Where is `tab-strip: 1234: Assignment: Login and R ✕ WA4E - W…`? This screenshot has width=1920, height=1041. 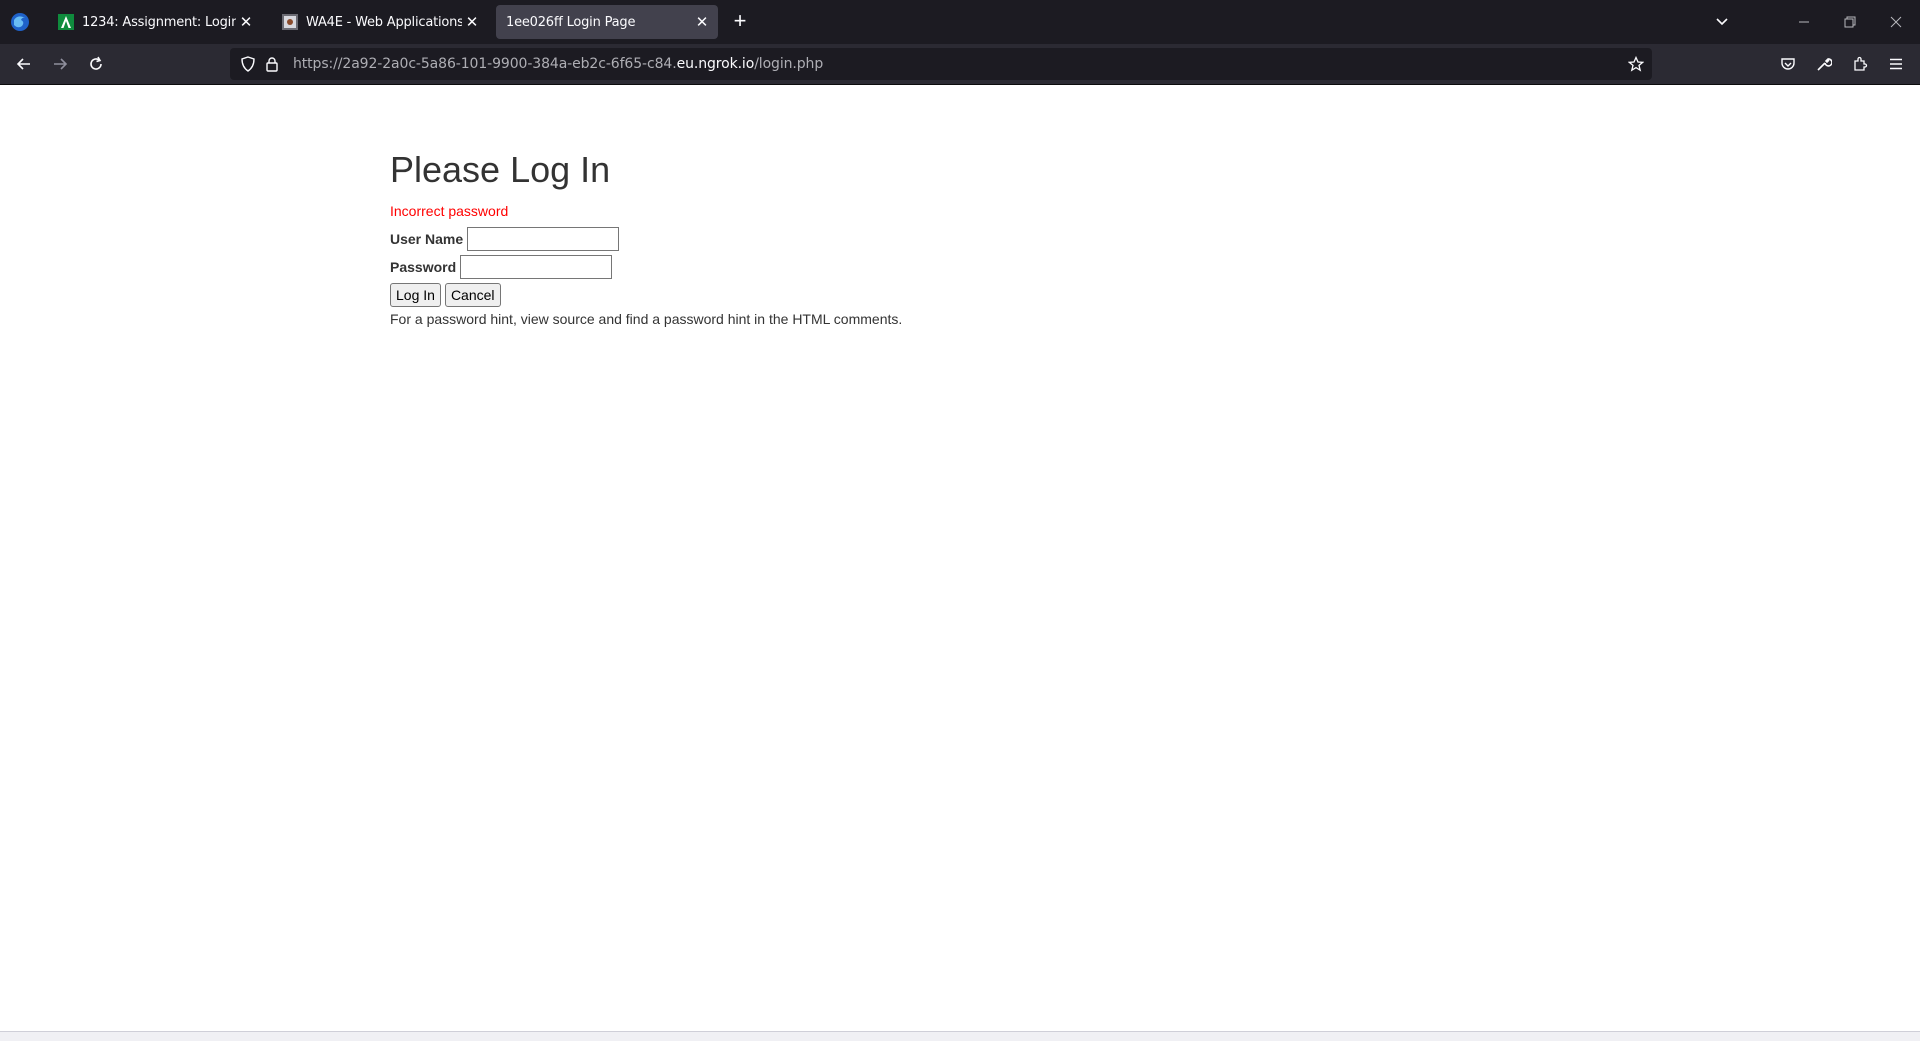
tab-strip: 1234: Assignment: Login and R ✕ WA4E - W… is located at coordinates (960, 22).